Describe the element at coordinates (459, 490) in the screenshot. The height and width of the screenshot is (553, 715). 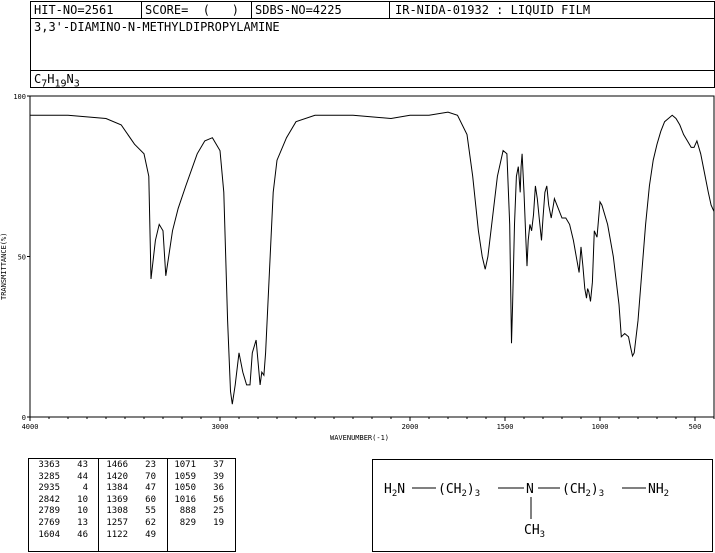
I see `propyl-chain-left: (CH2)3` at that location.